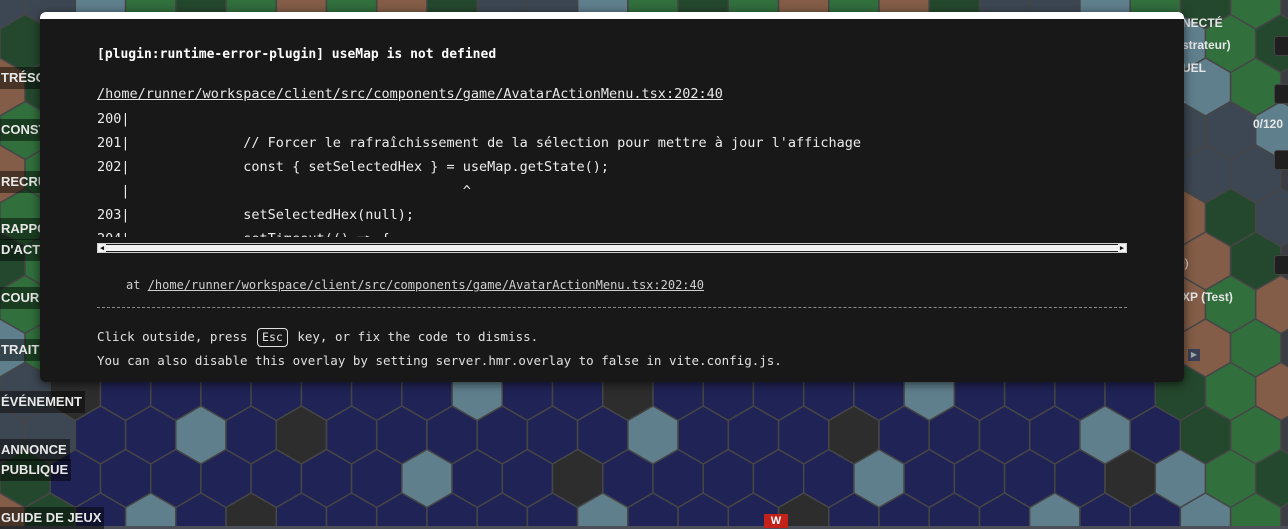 The height and width of the screenshot is (529, 1288). What do you see at coordinates (102, 248) in the screenshot?
I see `scroll-left-arrow-icon: ◀` at bounding box center [102, 248].